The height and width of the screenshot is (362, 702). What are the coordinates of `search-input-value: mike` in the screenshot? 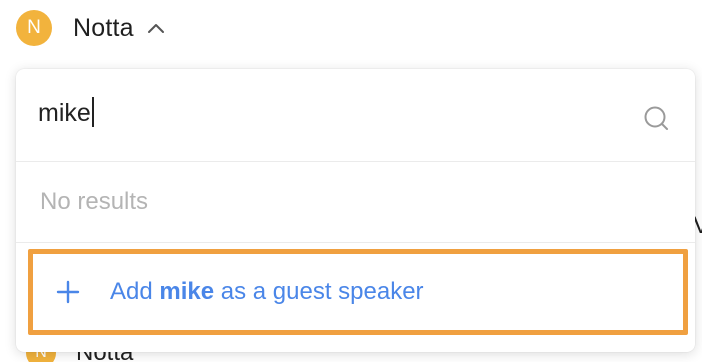 It's located at (64, 113).